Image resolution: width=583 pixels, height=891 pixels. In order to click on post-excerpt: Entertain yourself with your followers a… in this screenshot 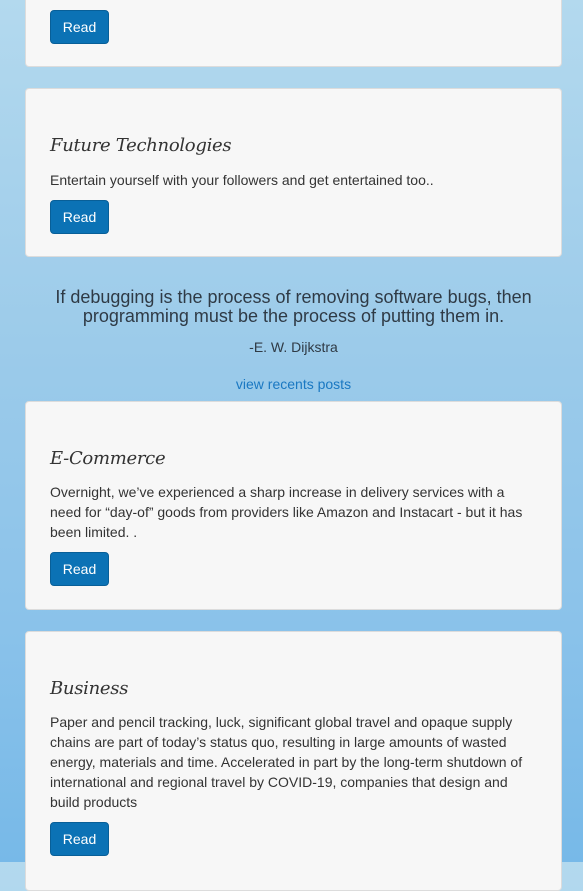, I will do `click(242, 180)`.